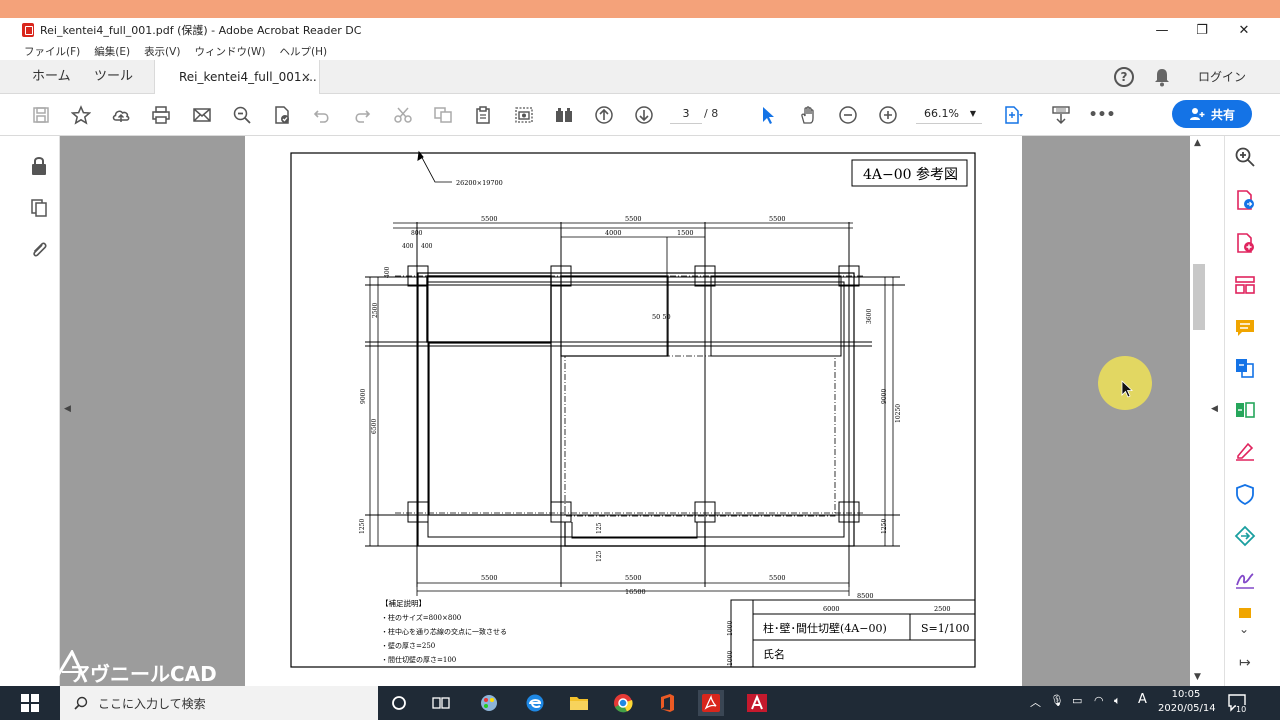  I want to click on request-signature-icon, so click(1245, 579).